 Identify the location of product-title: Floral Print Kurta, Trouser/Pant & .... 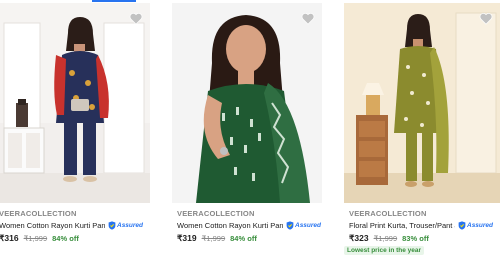
(402, 225).